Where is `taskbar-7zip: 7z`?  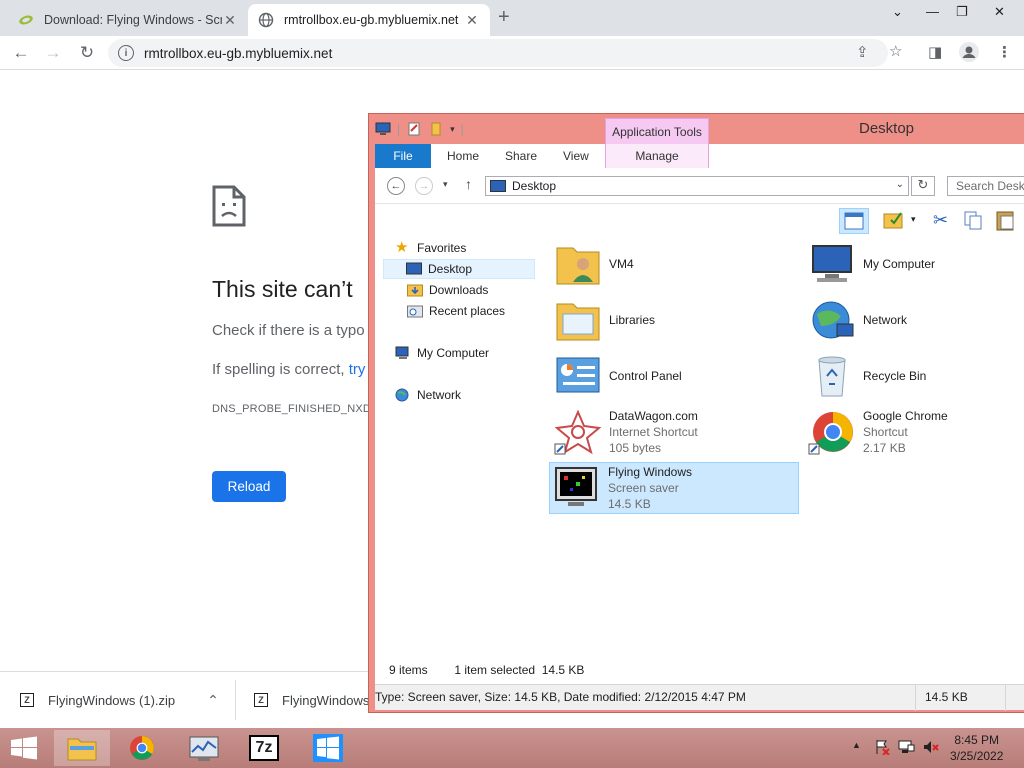
taskbar-7zip: 7z is located at coordinates (264, 748).